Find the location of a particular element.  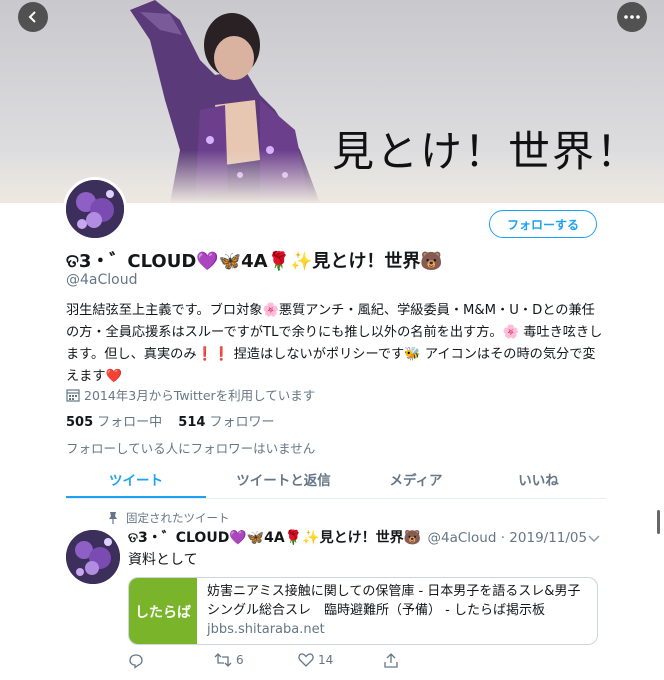

tweet-menu-button is located at coordinates (594, 537).